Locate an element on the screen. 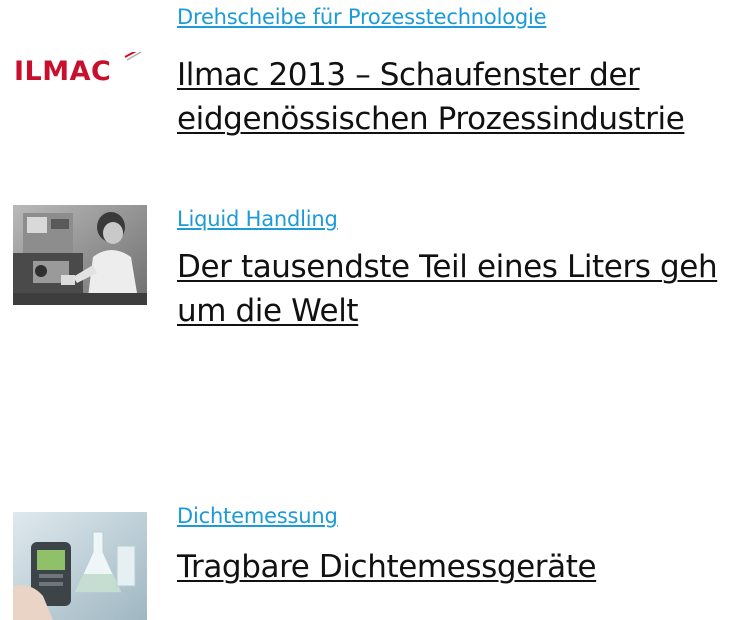  headline-line-1: Der tausendste Teil eines Liters geh is located at coordinates (447, 267).